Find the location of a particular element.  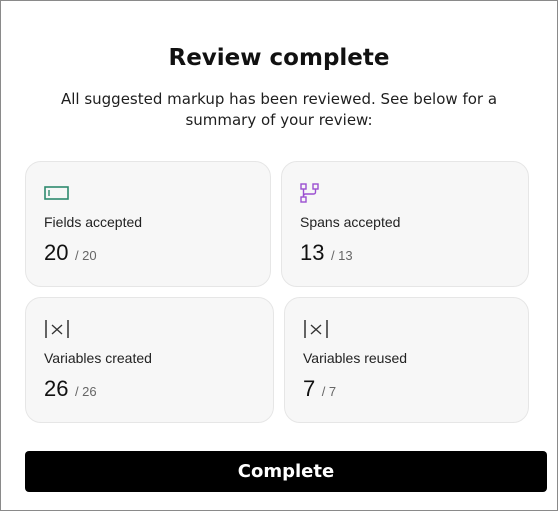

variables-reused-count: 7 is located at coordinates (309, 388).